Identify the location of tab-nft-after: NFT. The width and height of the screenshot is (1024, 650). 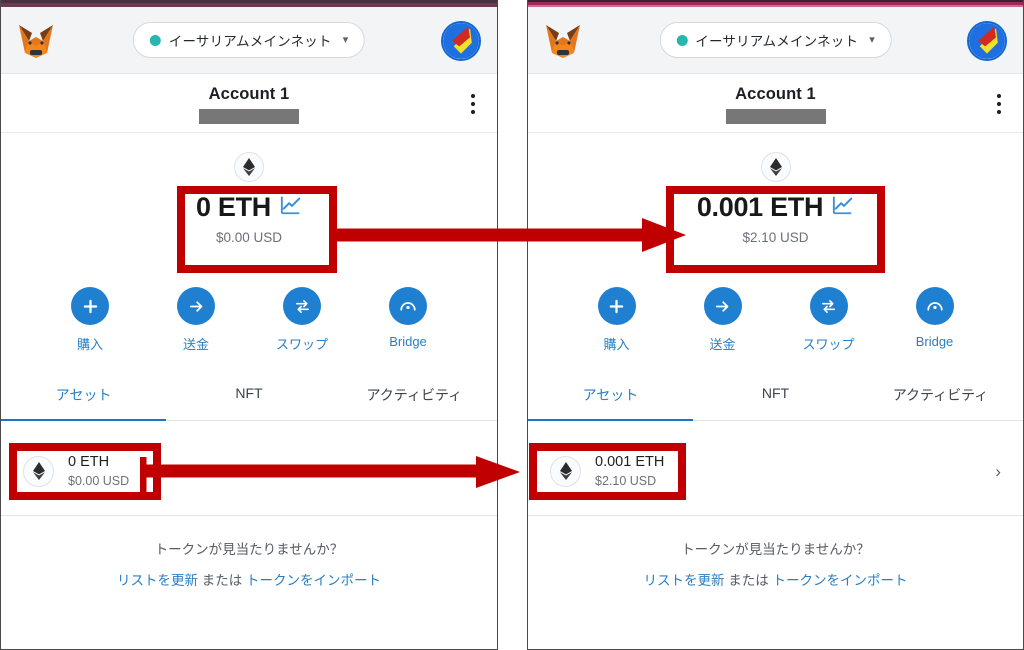
(775, 396).